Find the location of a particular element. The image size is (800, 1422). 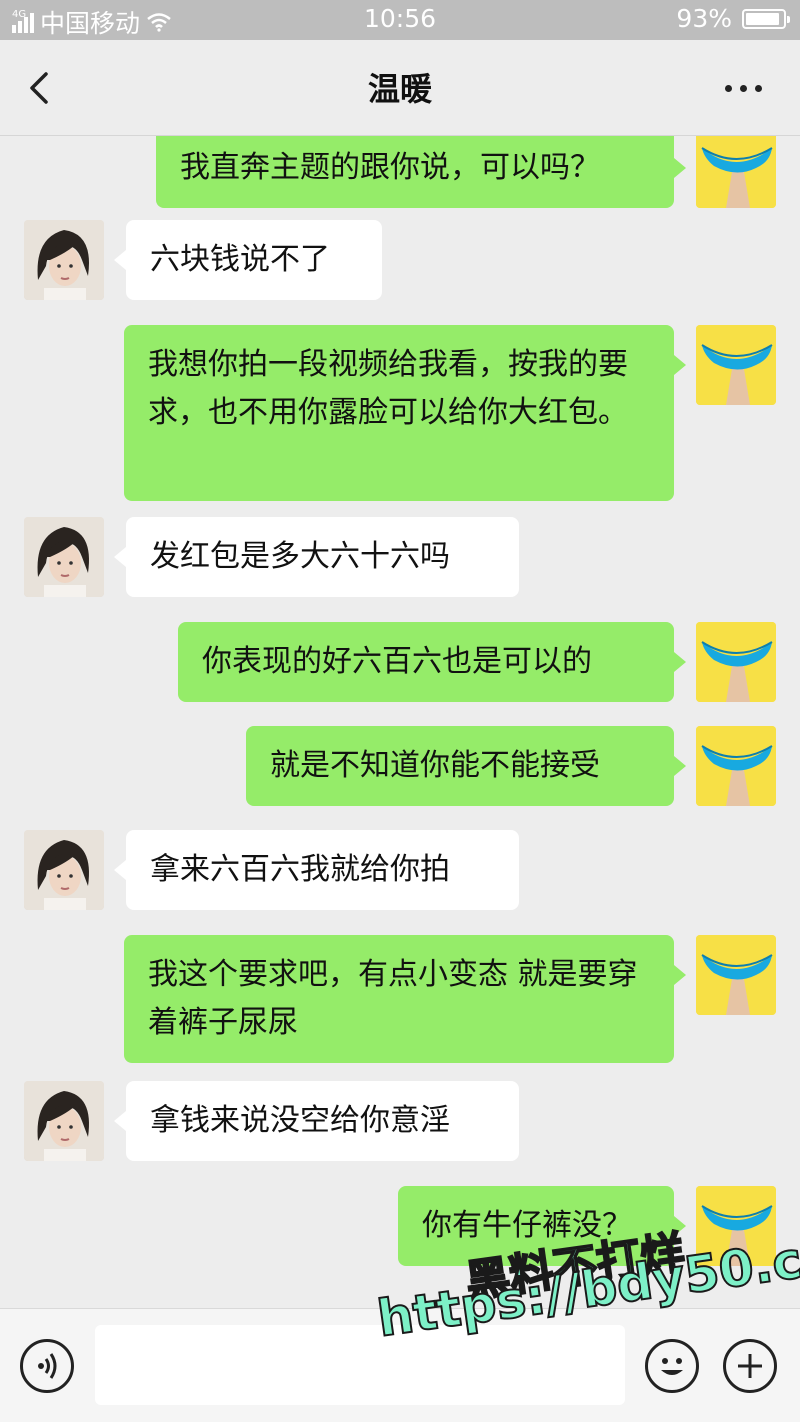

sent-message-bubble: 你表现的好六百六也是可以的 is located at coordinates (432, 662).